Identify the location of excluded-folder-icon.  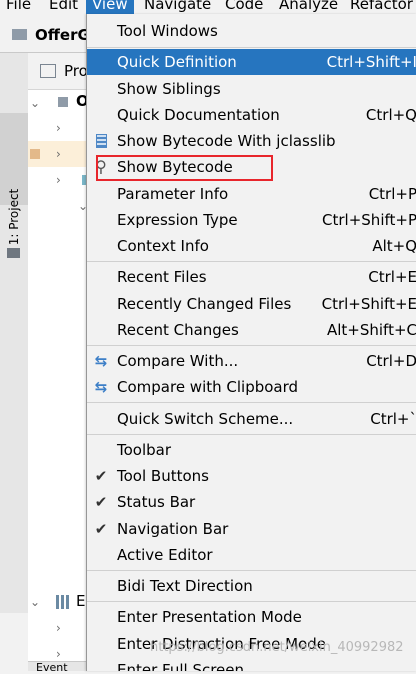
(35, 154).